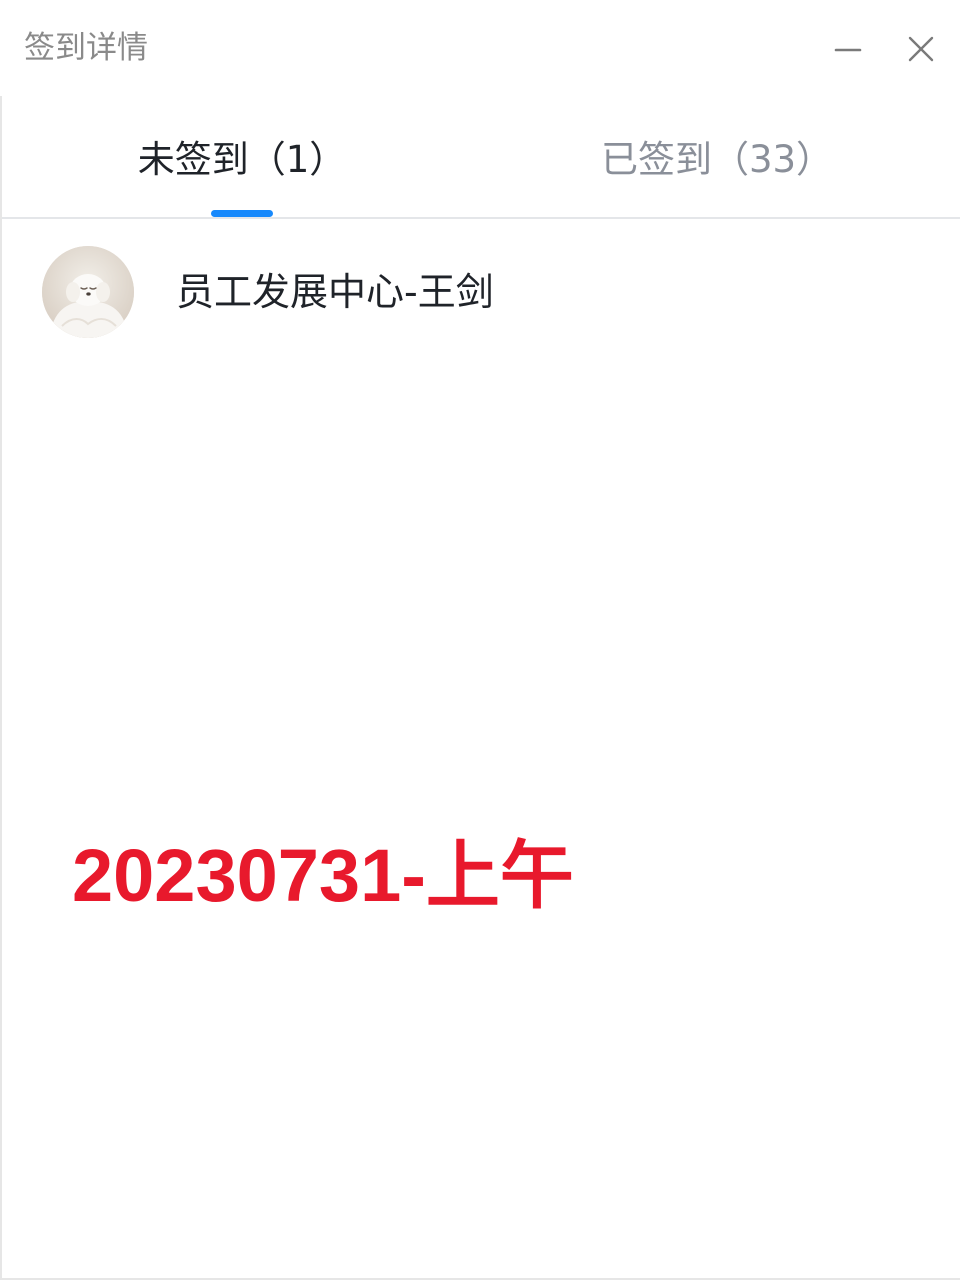 This screenshot has height=1280, width=960. Describe the element at coordinates (242, 159) in the screenshot. I see `tab-not-signed-in-label: 未签到（1）` at that location.